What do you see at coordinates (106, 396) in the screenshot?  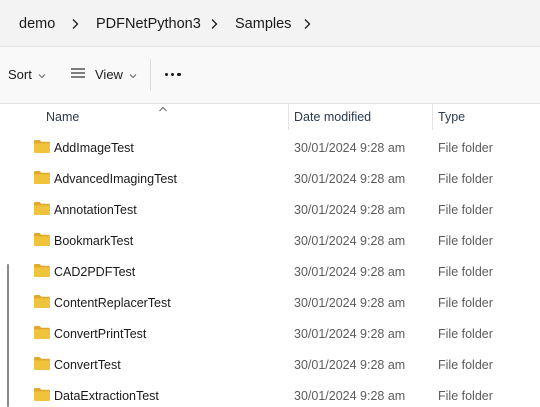 I see `file-name: DataExtractionTest` at bounding box center [106, 396].